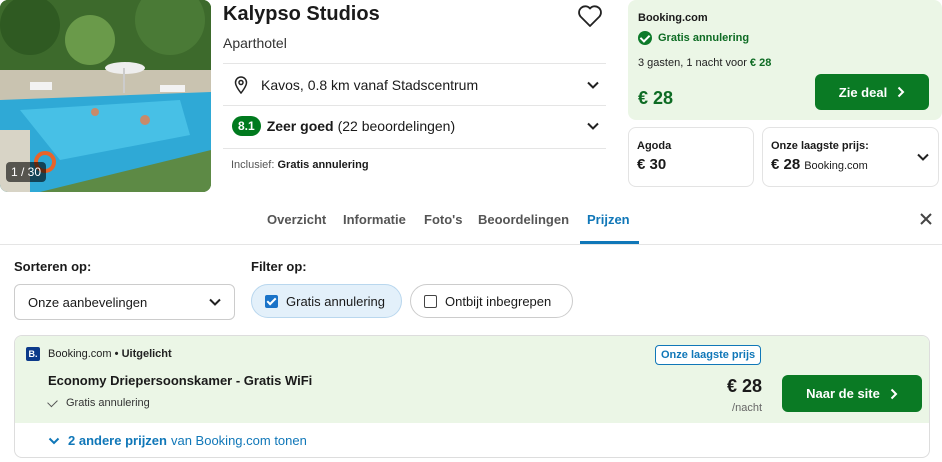 The height and width of the screenshot is (462, 942). Describe the element at coordinates (374, 219) in the screenshot. I see `tab-informatie: Informatie` at that location.